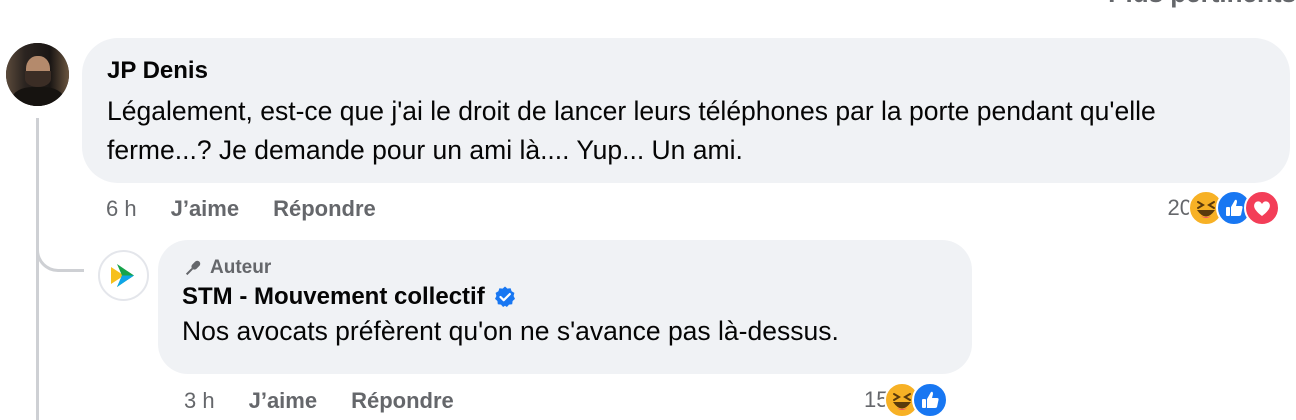 The width and height of the screenshot is (1296, 420). Describe the element at coordinates (193, 268) in the screenshot. I see `microphone-icon` at that location.